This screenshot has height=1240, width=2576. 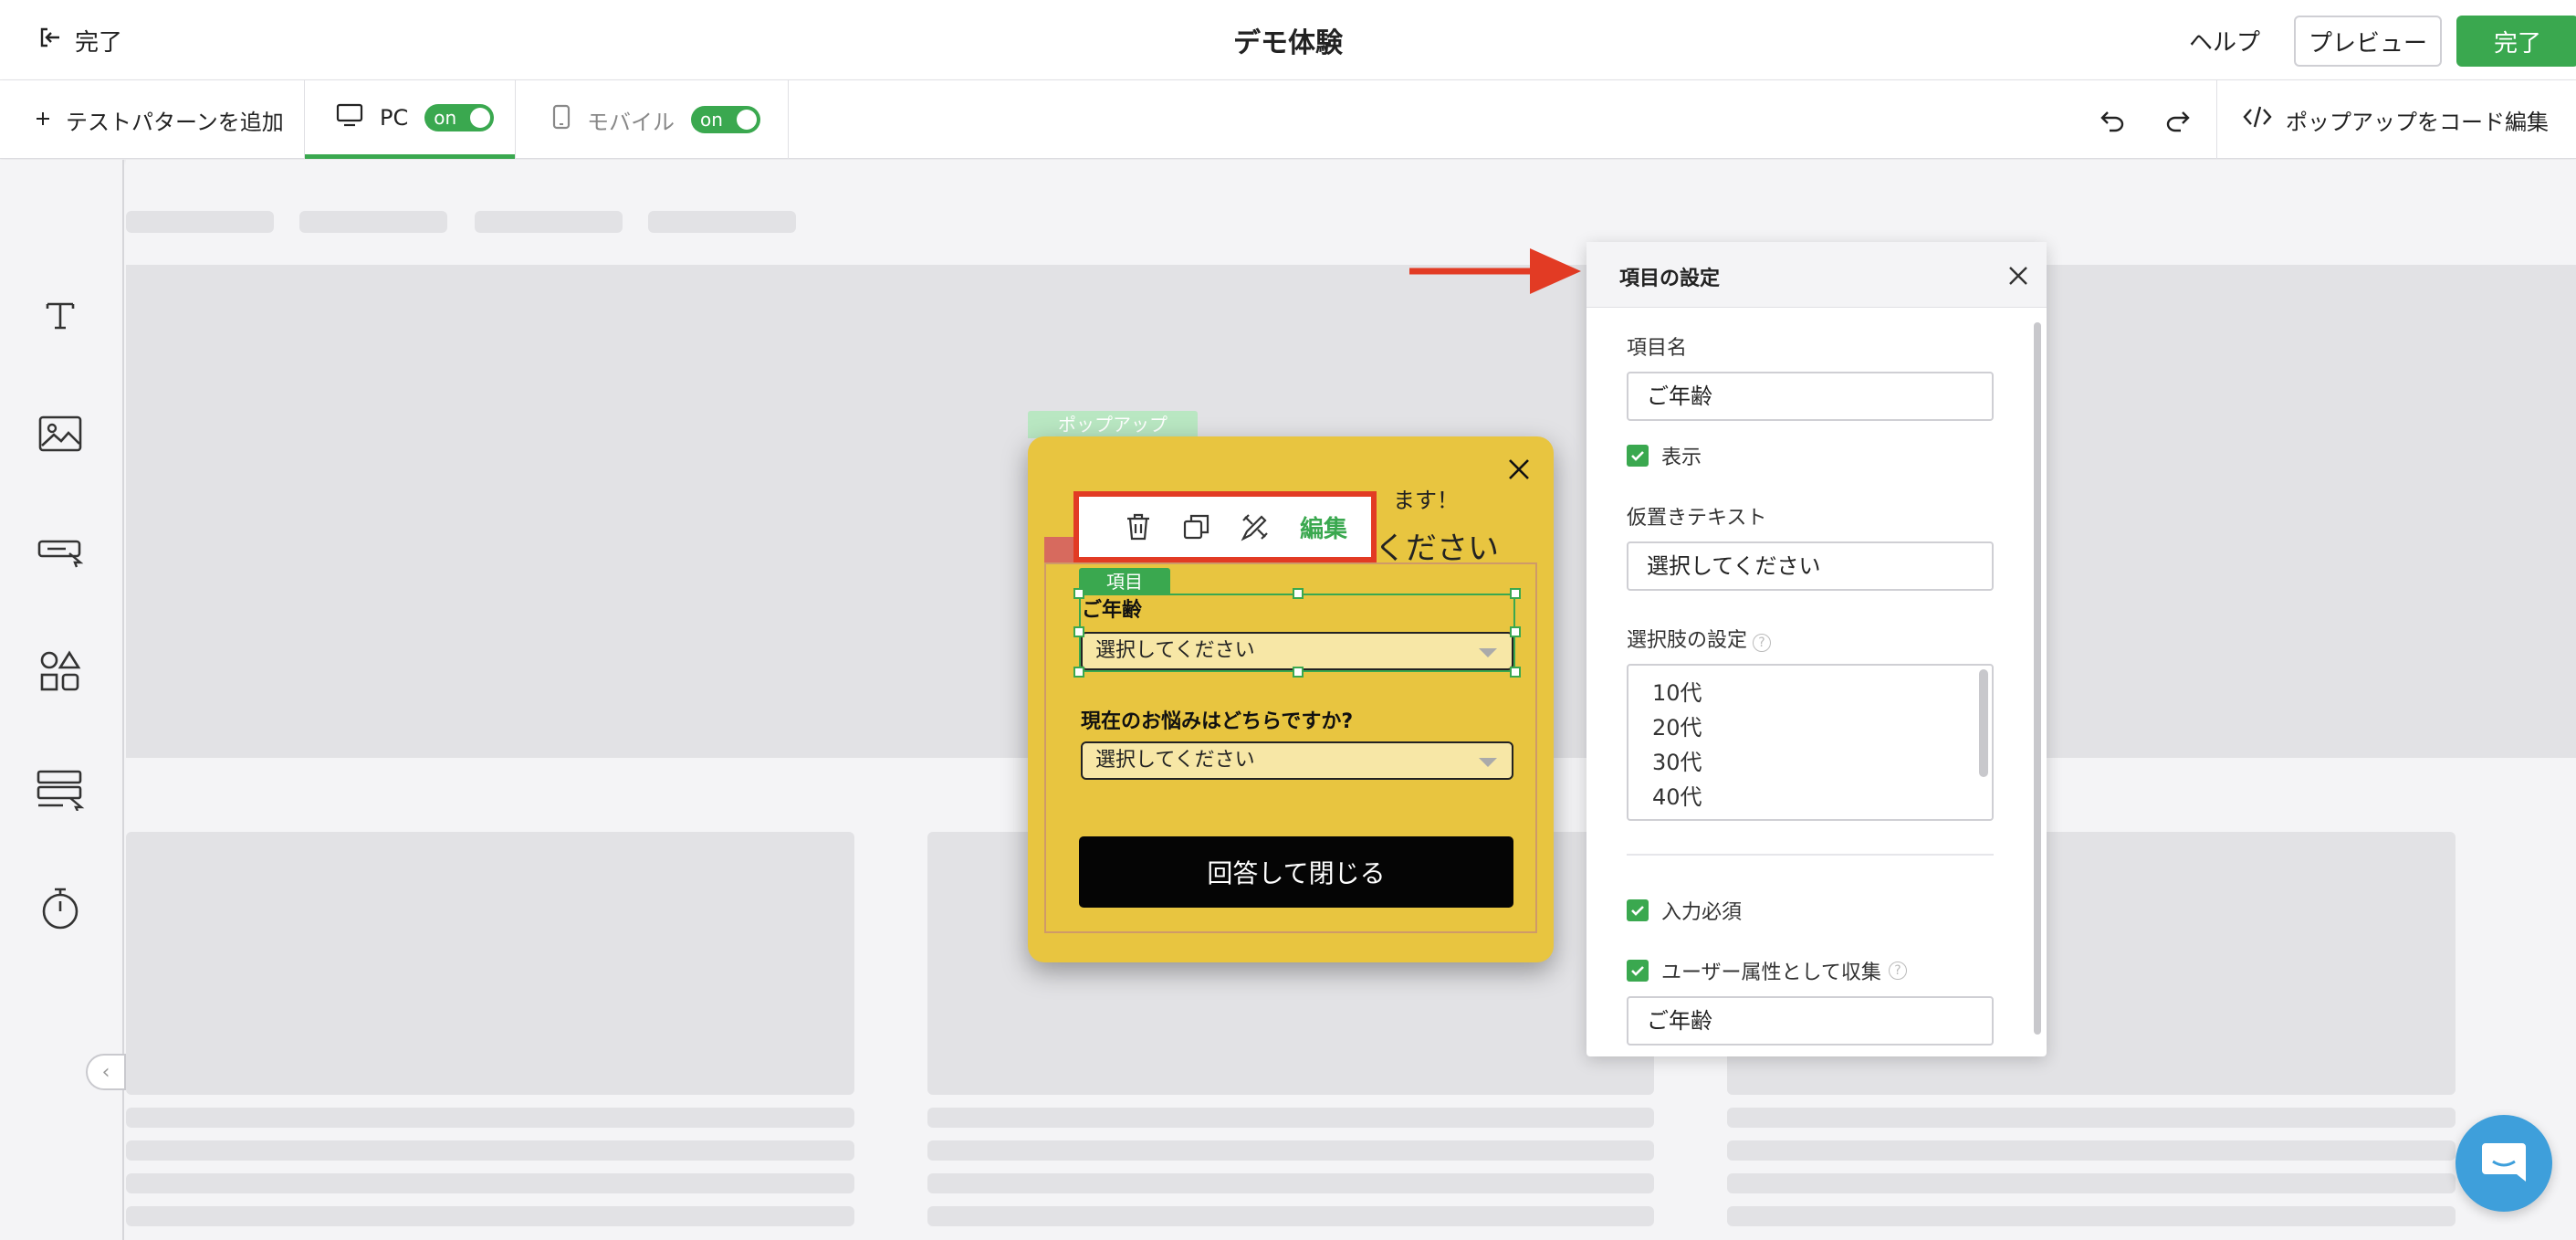 I want to click on back-done-button: 完了, so click(x=79, y=40).